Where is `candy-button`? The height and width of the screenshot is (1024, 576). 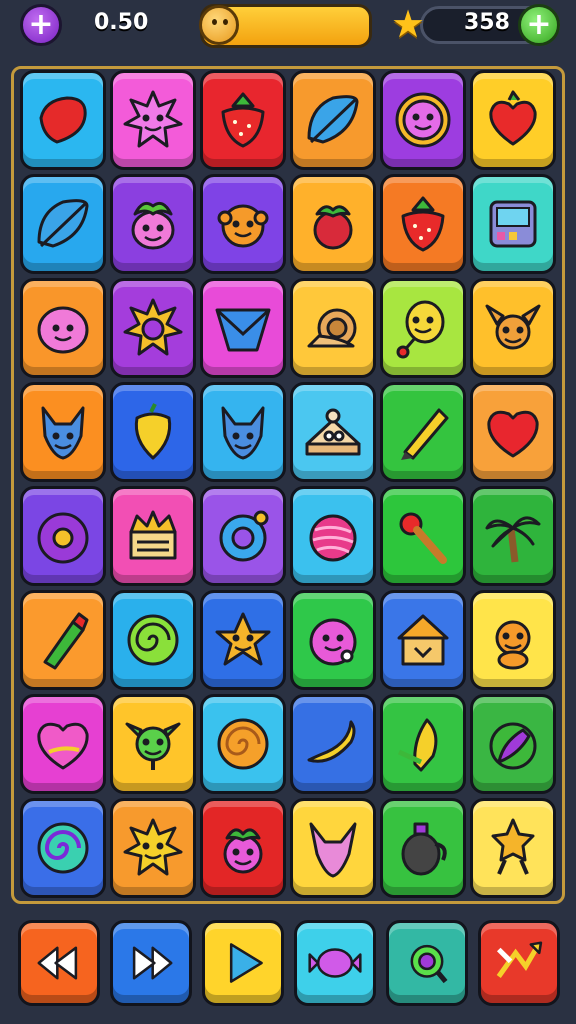
candy-button is located at coordinates (335, 963).